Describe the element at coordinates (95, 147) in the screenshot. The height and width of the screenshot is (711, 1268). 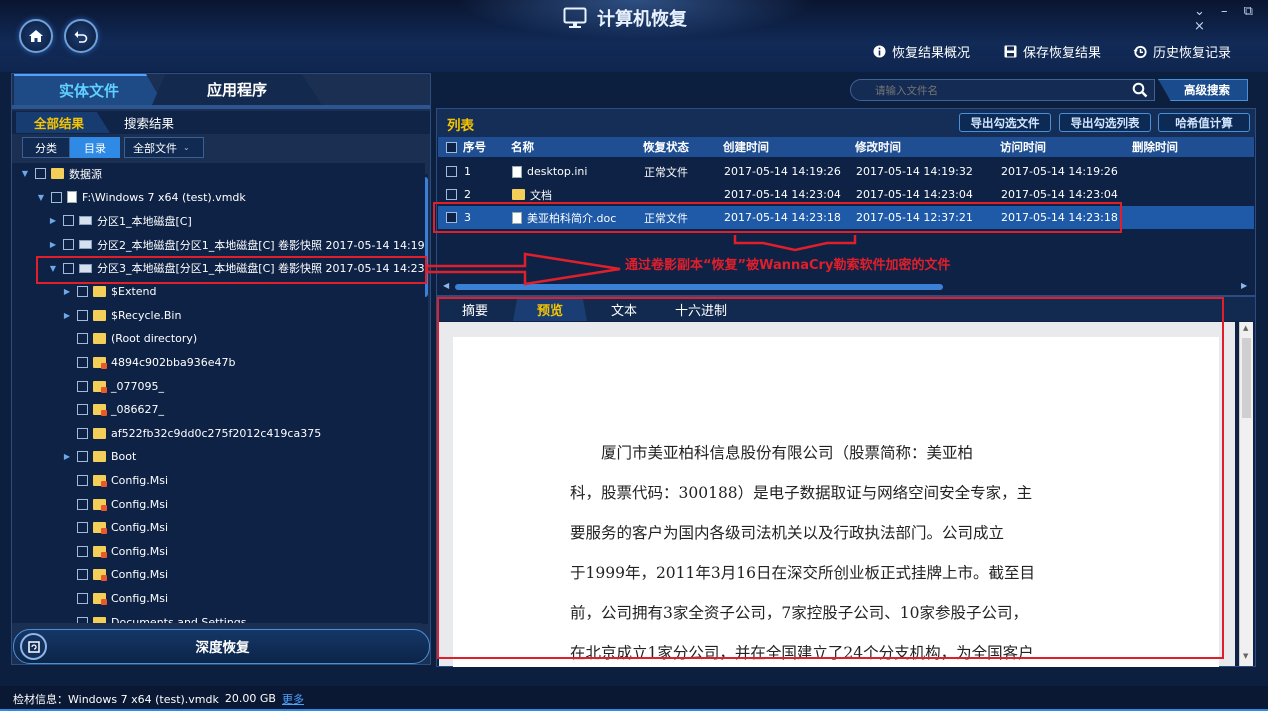
I see `filter-directory-button: 目录` at that location.